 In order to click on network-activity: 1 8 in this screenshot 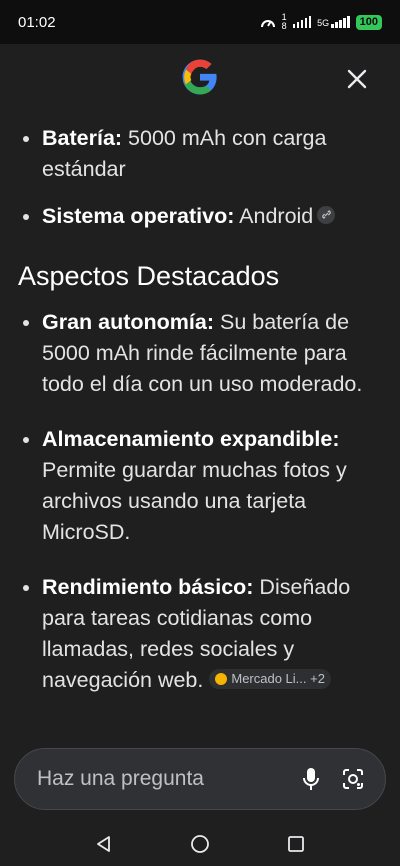, I will do `click(284, 22)`.